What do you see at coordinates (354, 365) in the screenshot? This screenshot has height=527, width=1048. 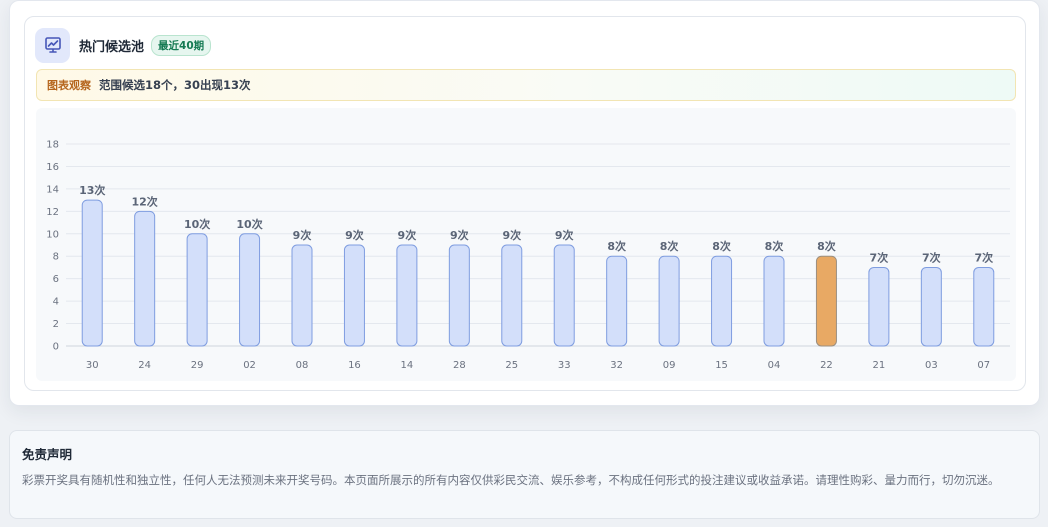 I see `x-tick-label-16: 16` at bounding box center [354, 365].